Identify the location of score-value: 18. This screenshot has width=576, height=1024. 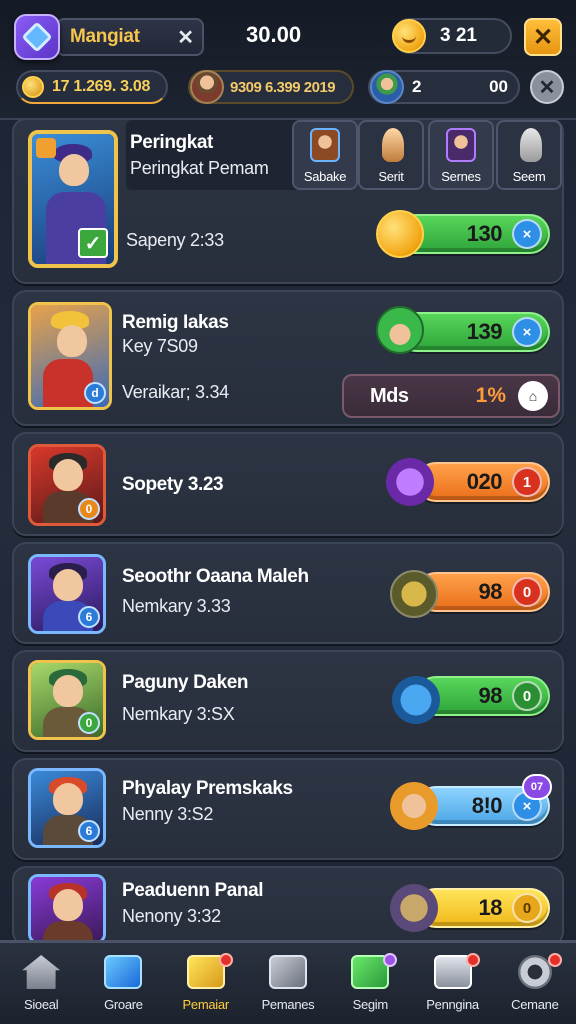
(490, 907).